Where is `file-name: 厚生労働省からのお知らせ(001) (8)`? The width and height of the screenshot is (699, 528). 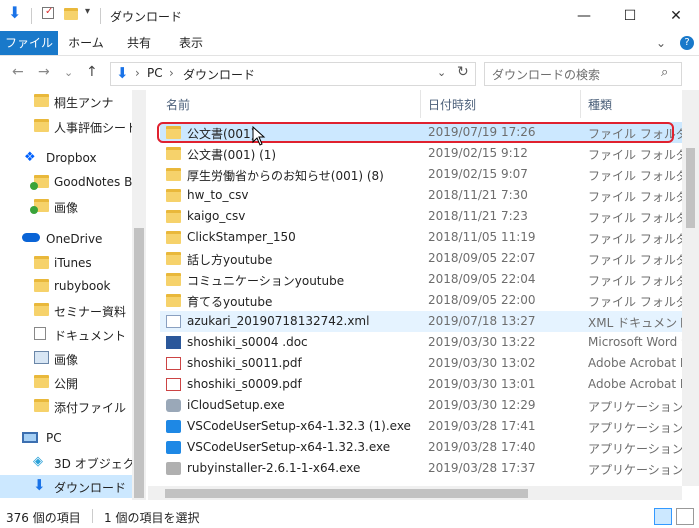
file-name: 厚生労働省からのお知らせ(001) (8) is located at coordinates (285, 176).